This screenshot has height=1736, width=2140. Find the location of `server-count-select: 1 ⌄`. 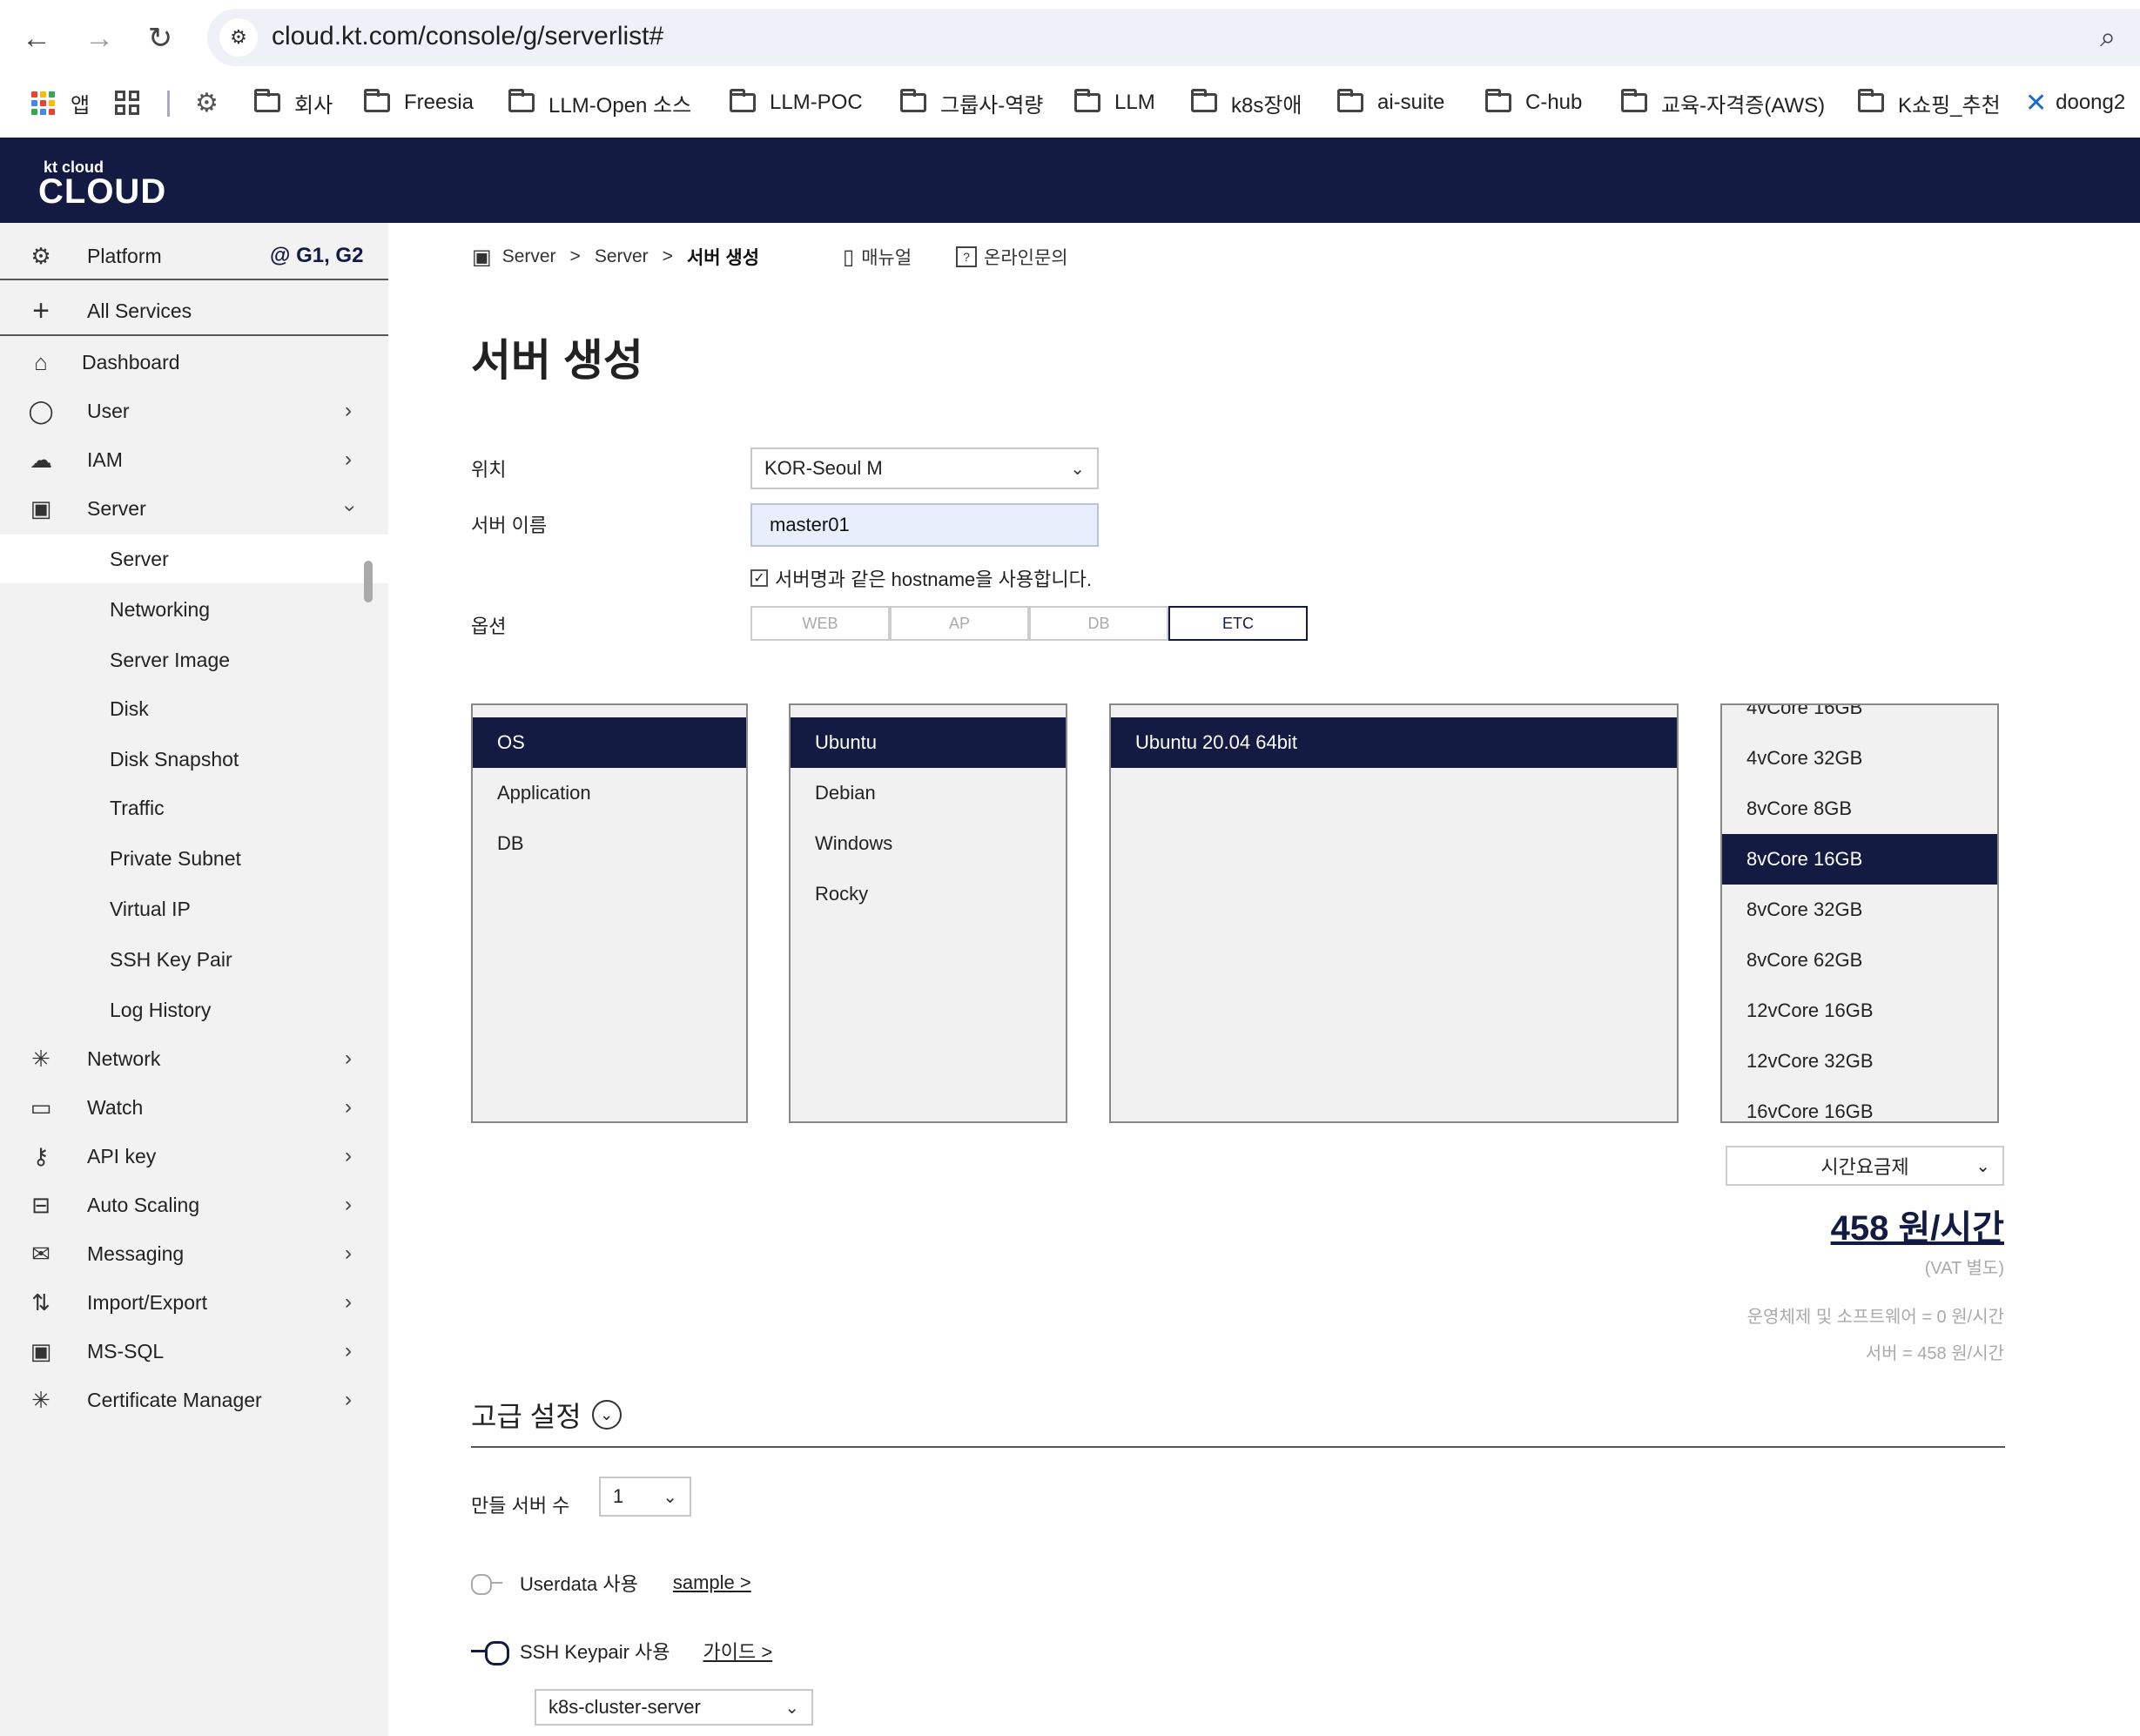

server-count-select: 1 ⌄ is located at coordinates (645, 1497).